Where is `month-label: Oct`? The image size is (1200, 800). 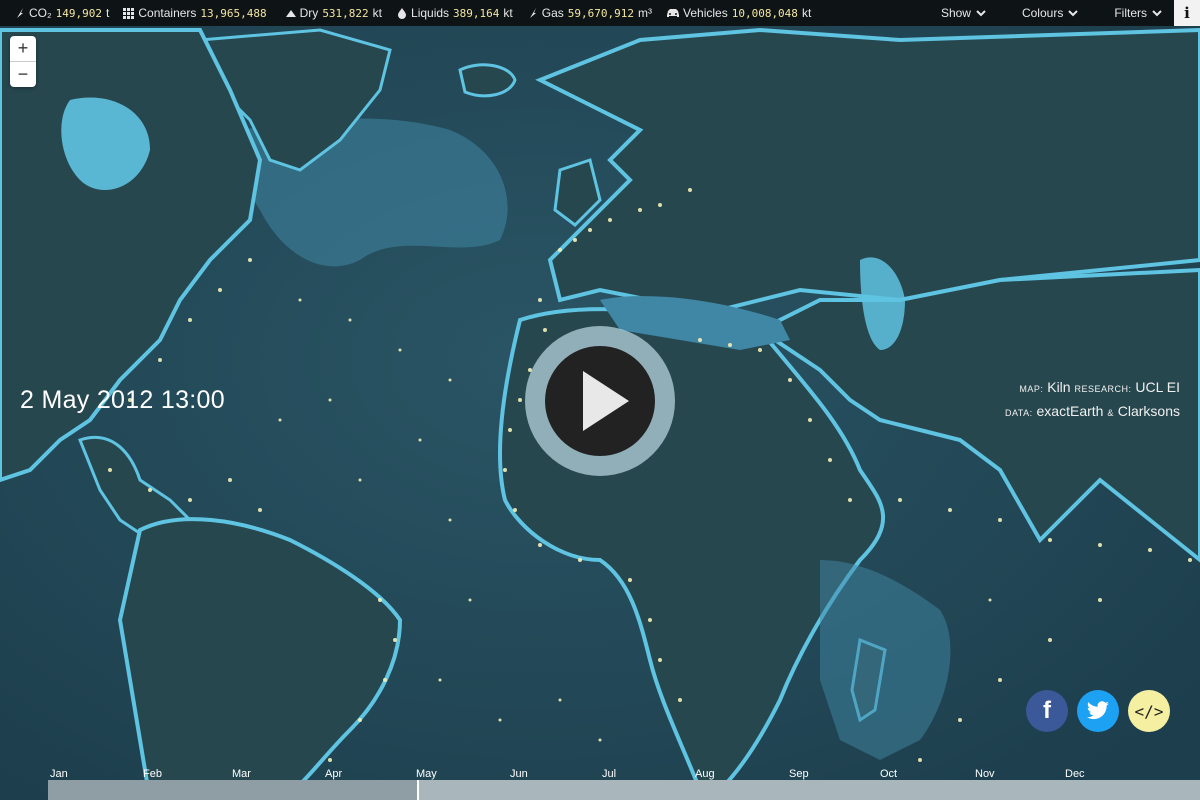 month-label: Oct is located at coordinates (889, 774).